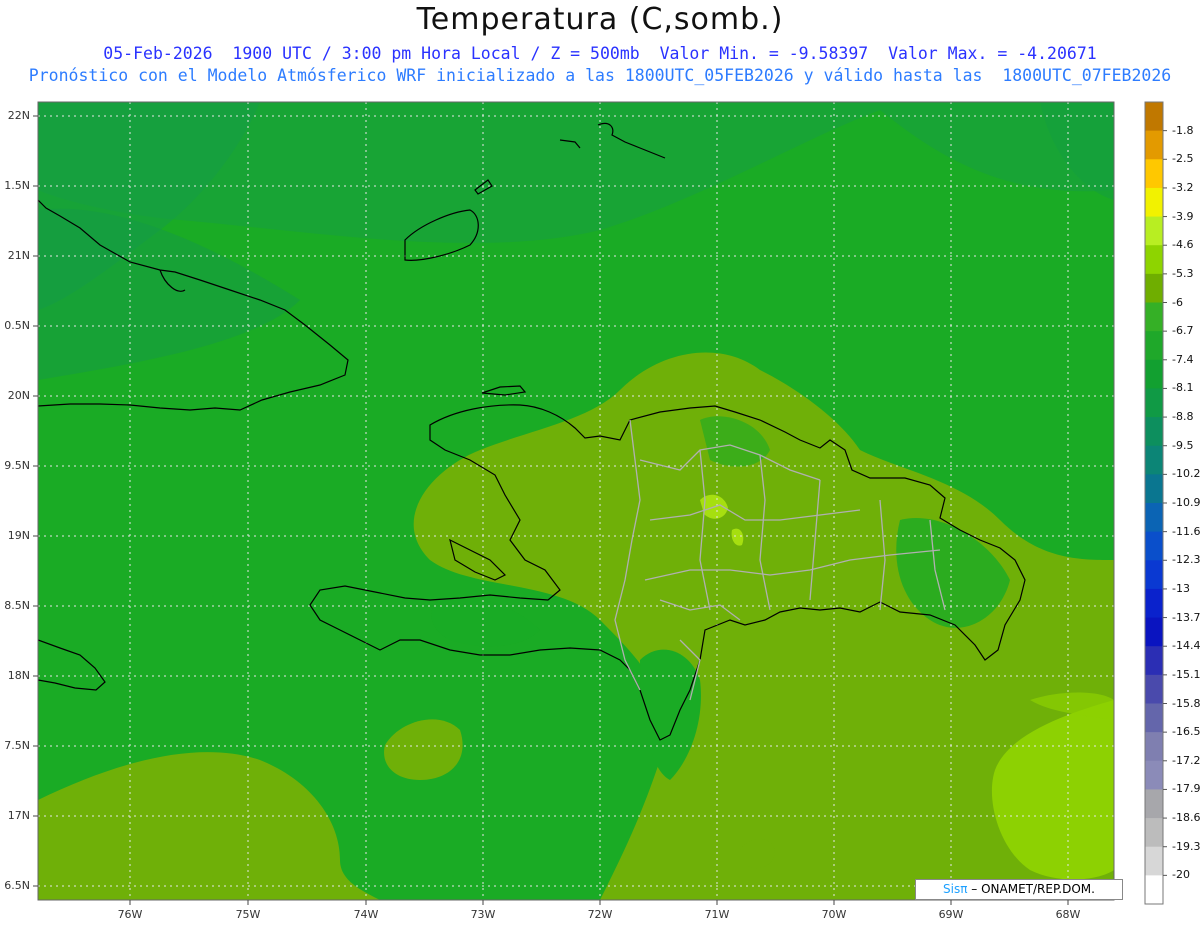 The width and height of the screenshot is (1200, 927). Describe the element at coordinates (1183, 273) in the screenshot. I see `colorbar-label: -5.3` at that location.